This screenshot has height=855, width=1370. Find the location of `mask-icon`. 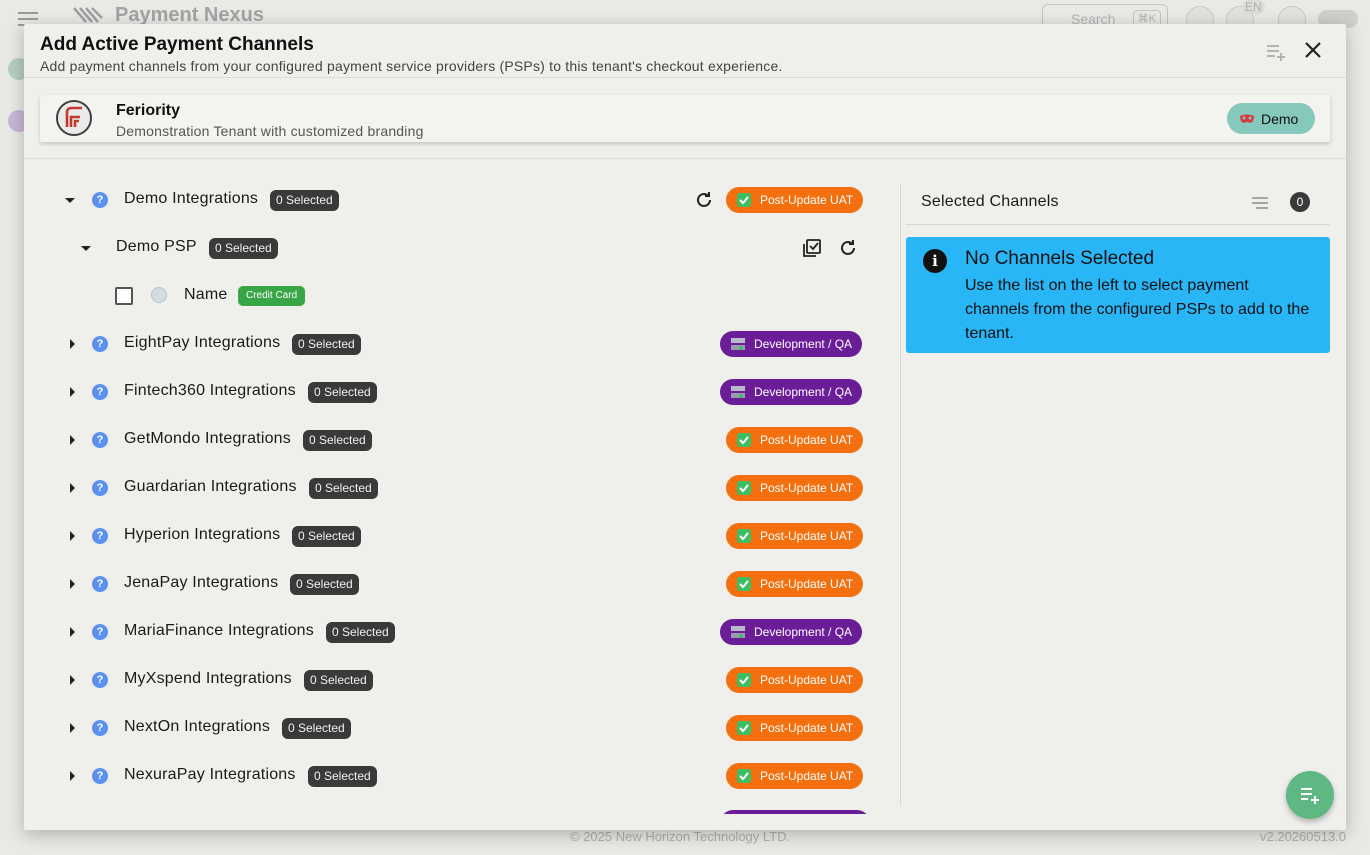

mask-icon is located at coordinates (1247, 118).